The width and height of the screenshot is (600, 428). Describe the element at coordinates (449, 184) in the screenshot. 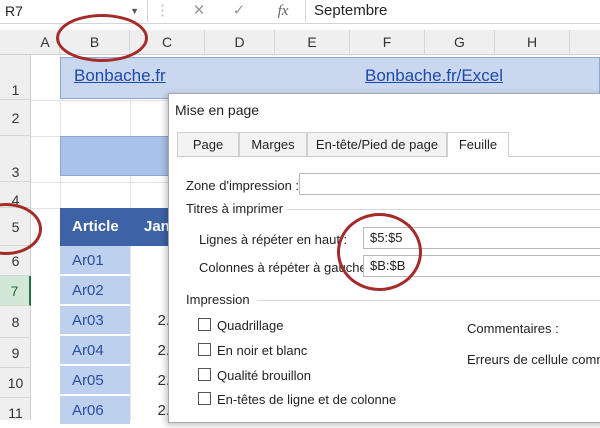

I see `print-area-field` at that location.